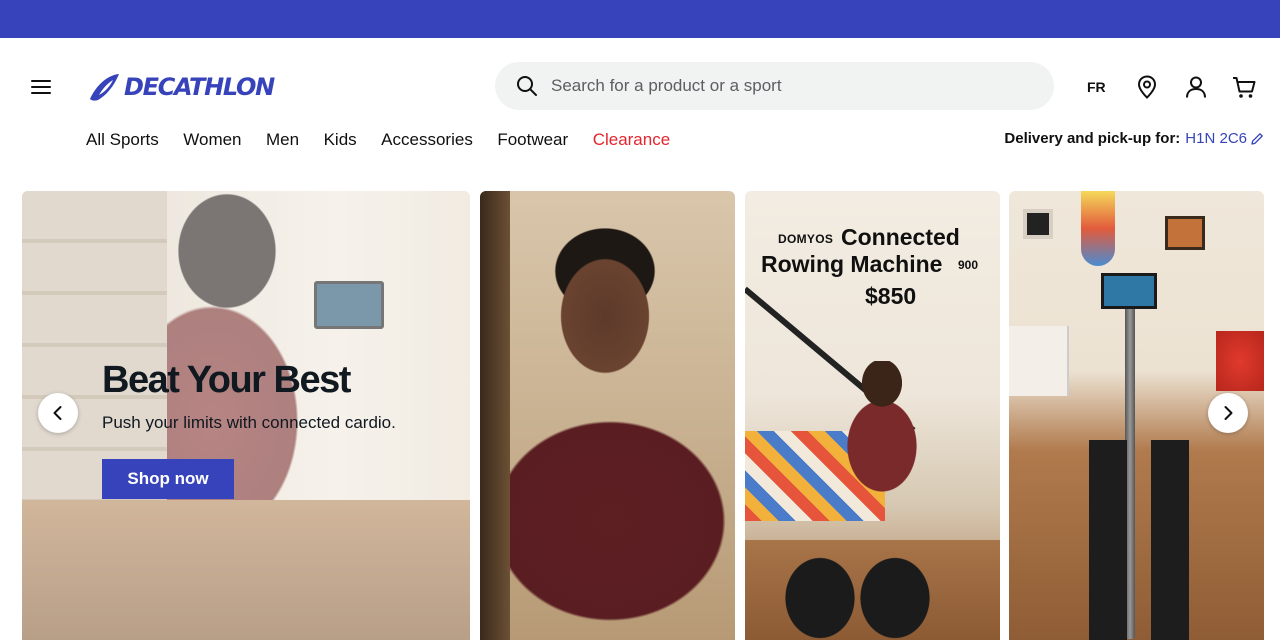 The image size is (1280, 640). What do you see at coordinates (1216, 138) in the screenshot?
I see `postal-code-link: H1N 2C6` at bounding box center [1216, 138].